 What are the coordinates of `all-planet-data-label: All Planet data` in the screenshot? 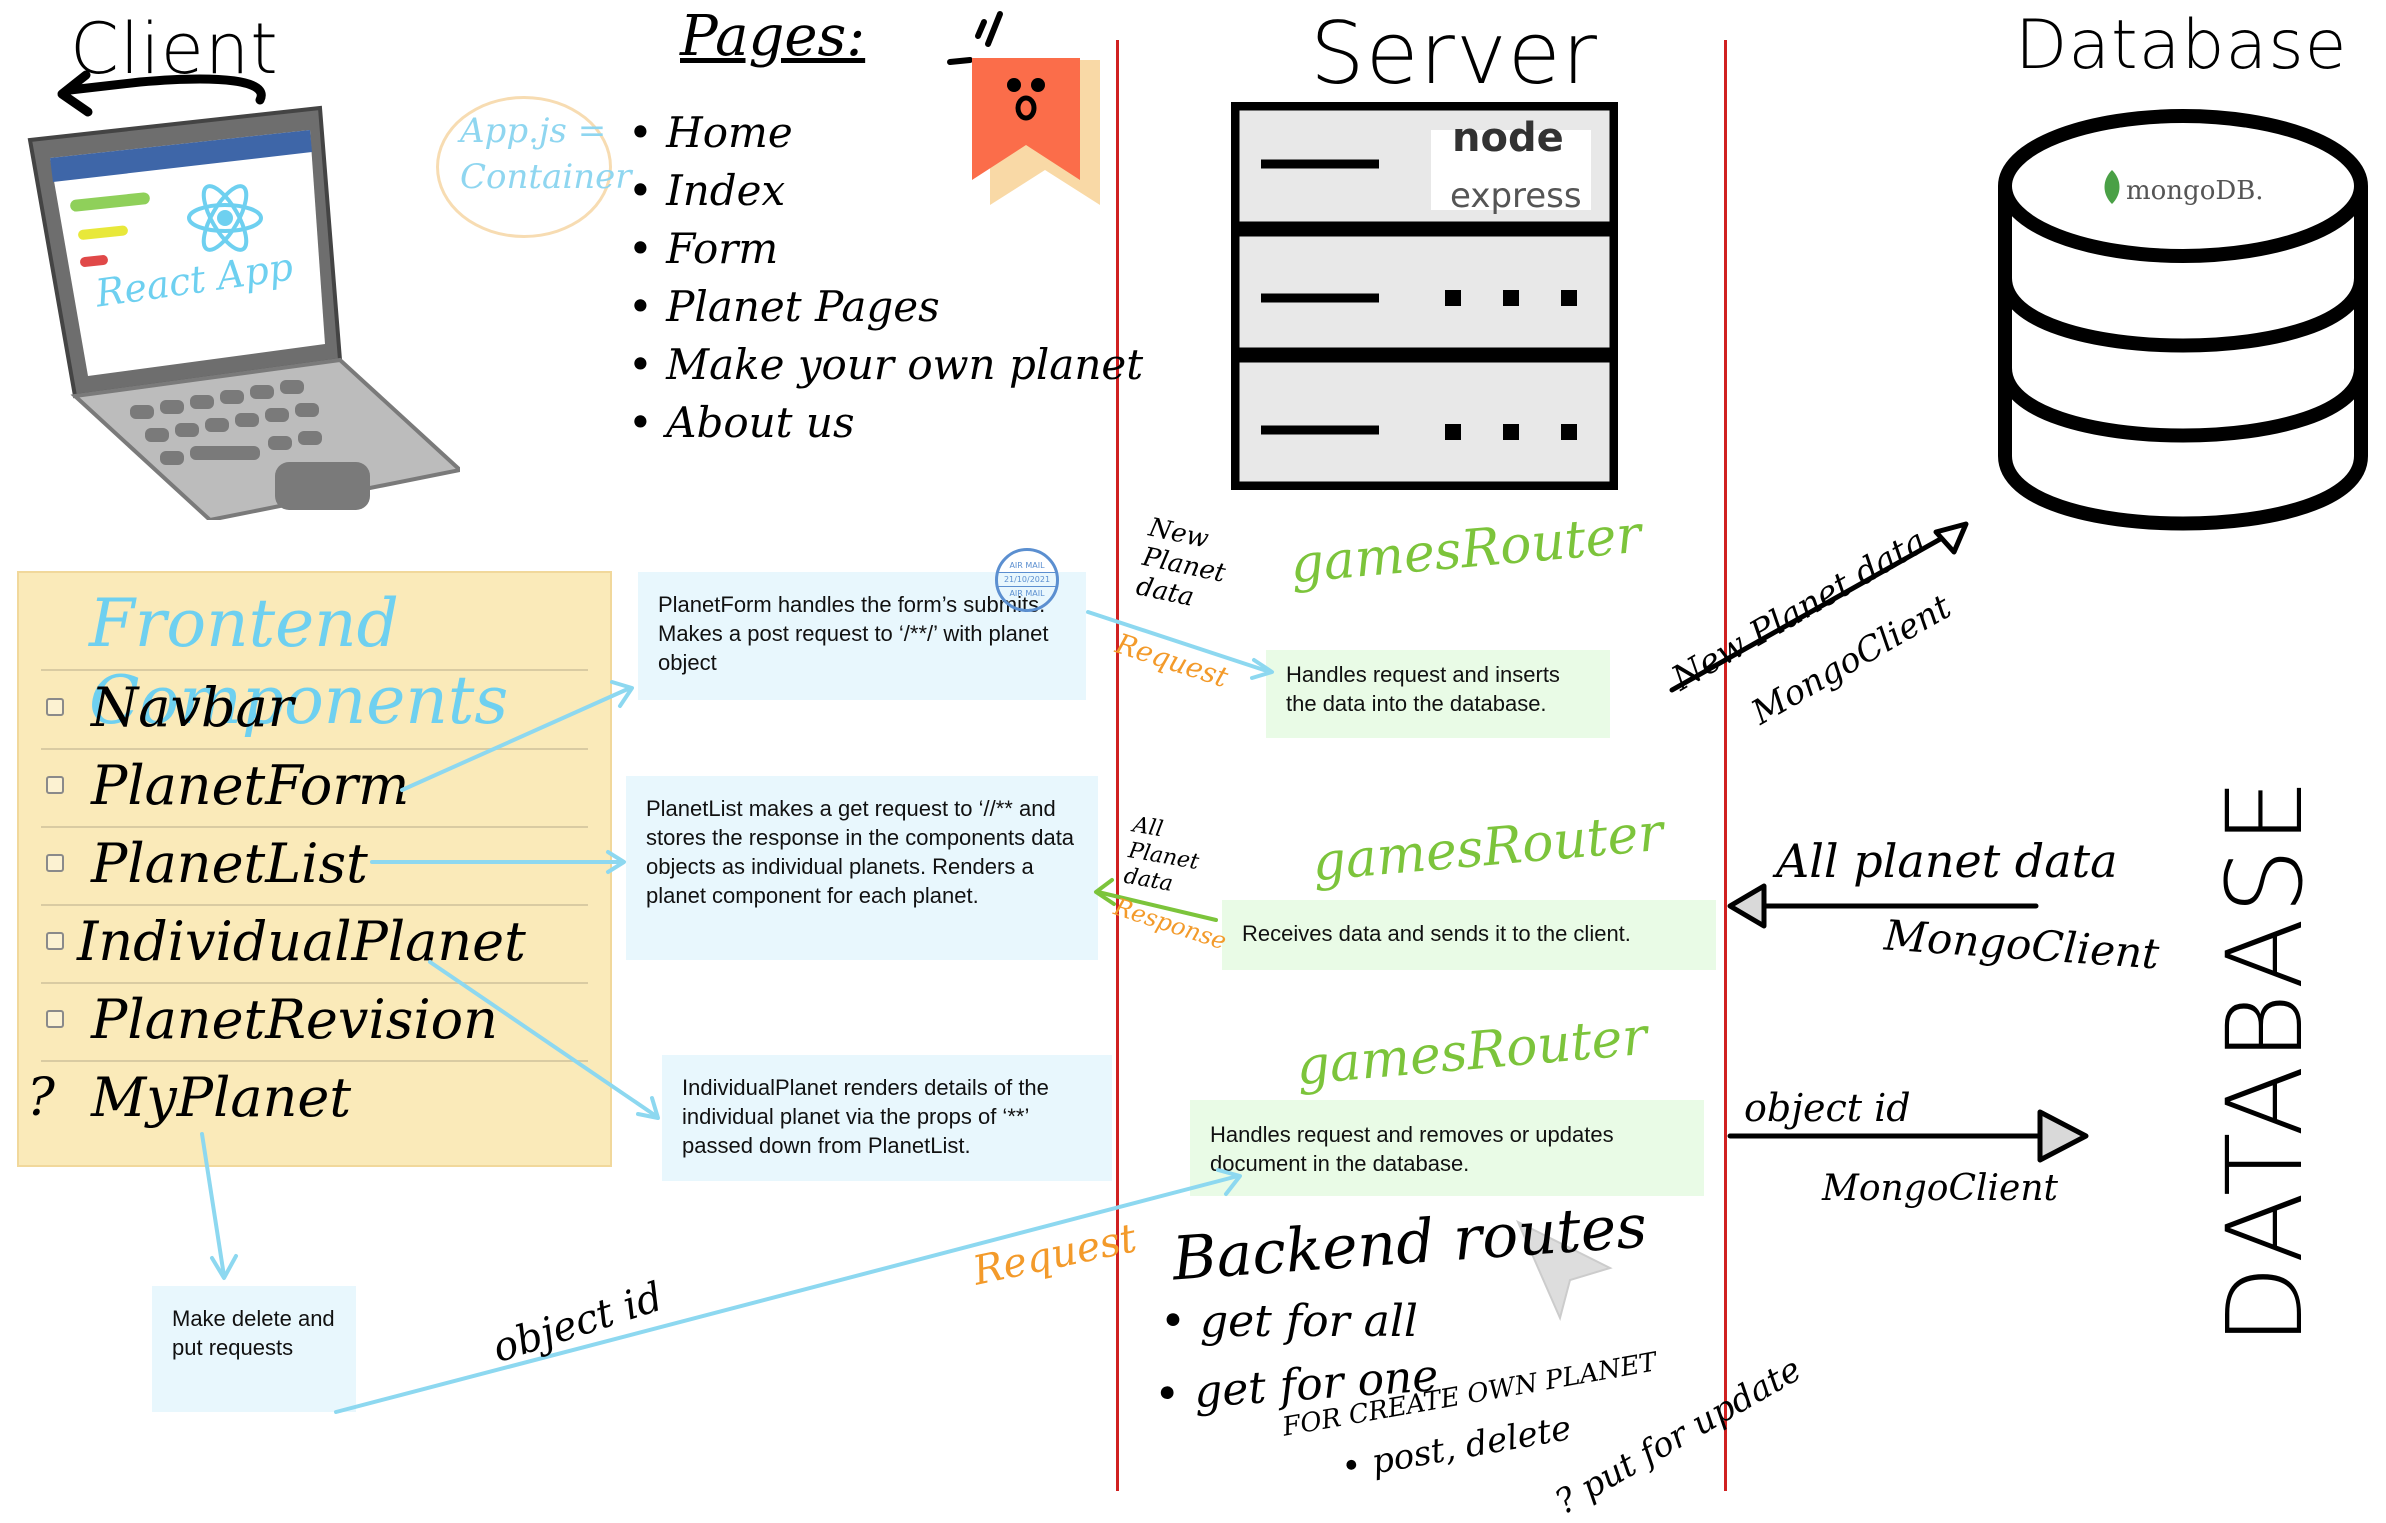 It's located at (1161, 854).